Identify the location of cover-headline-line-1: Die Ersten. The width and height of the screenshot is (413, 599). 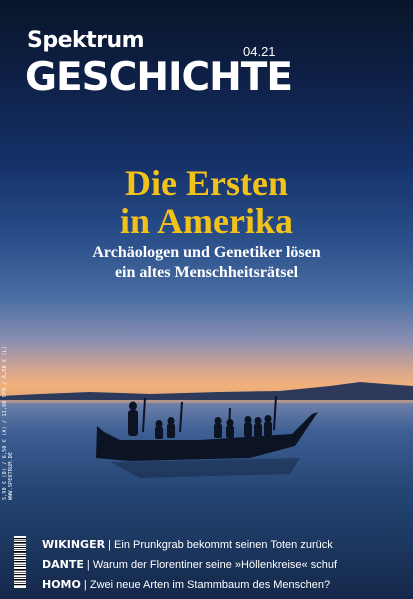
(206, 183).